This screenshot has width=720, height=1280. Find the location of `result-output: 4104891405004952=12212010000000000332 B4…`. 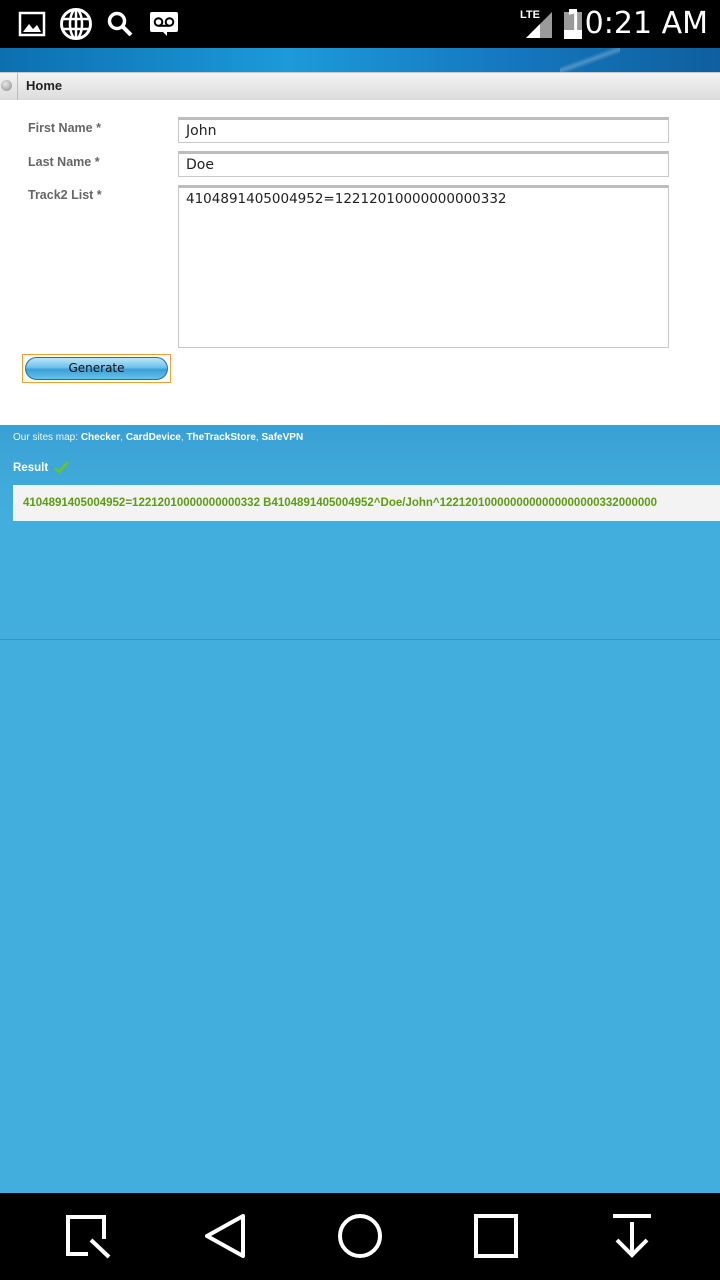

result-output: 4104891405004952=12212010000000000332 B4… is located at coordinates (366, 503).